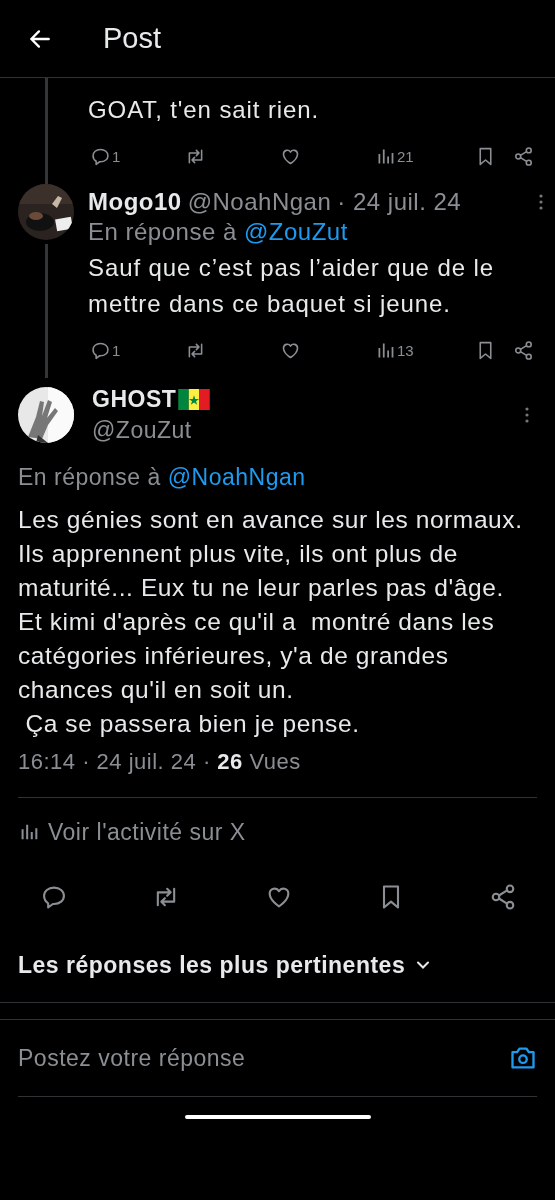  Describe the element at coordinates (135, 202) in the screenshot. I see `user-name: Mogo10` at that location.